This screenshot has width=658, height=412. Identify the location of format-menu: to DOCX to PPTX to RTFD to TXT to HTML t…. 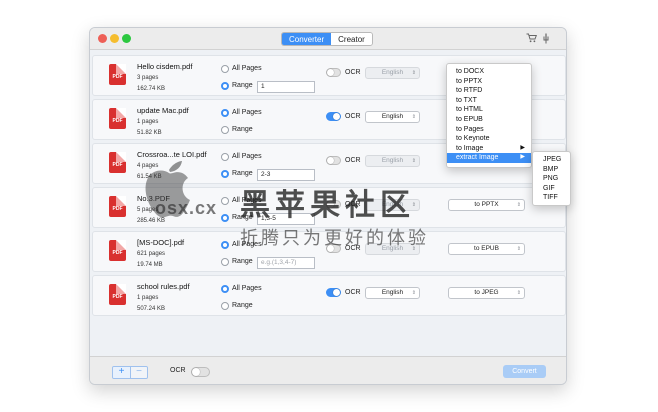
(489, 115).